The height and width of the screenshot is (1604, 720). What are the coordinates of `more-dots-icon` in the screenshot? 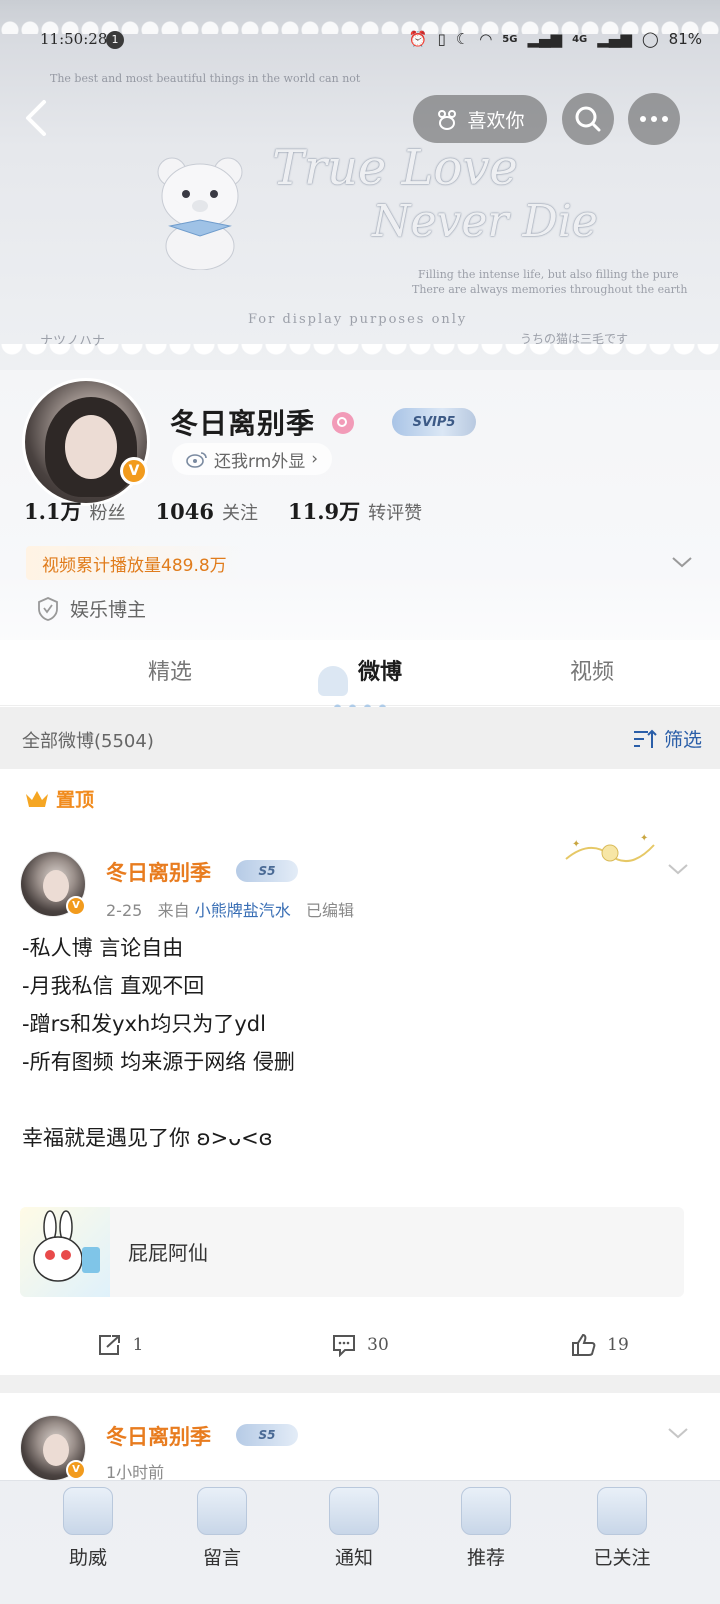 It's located at (654, 119).